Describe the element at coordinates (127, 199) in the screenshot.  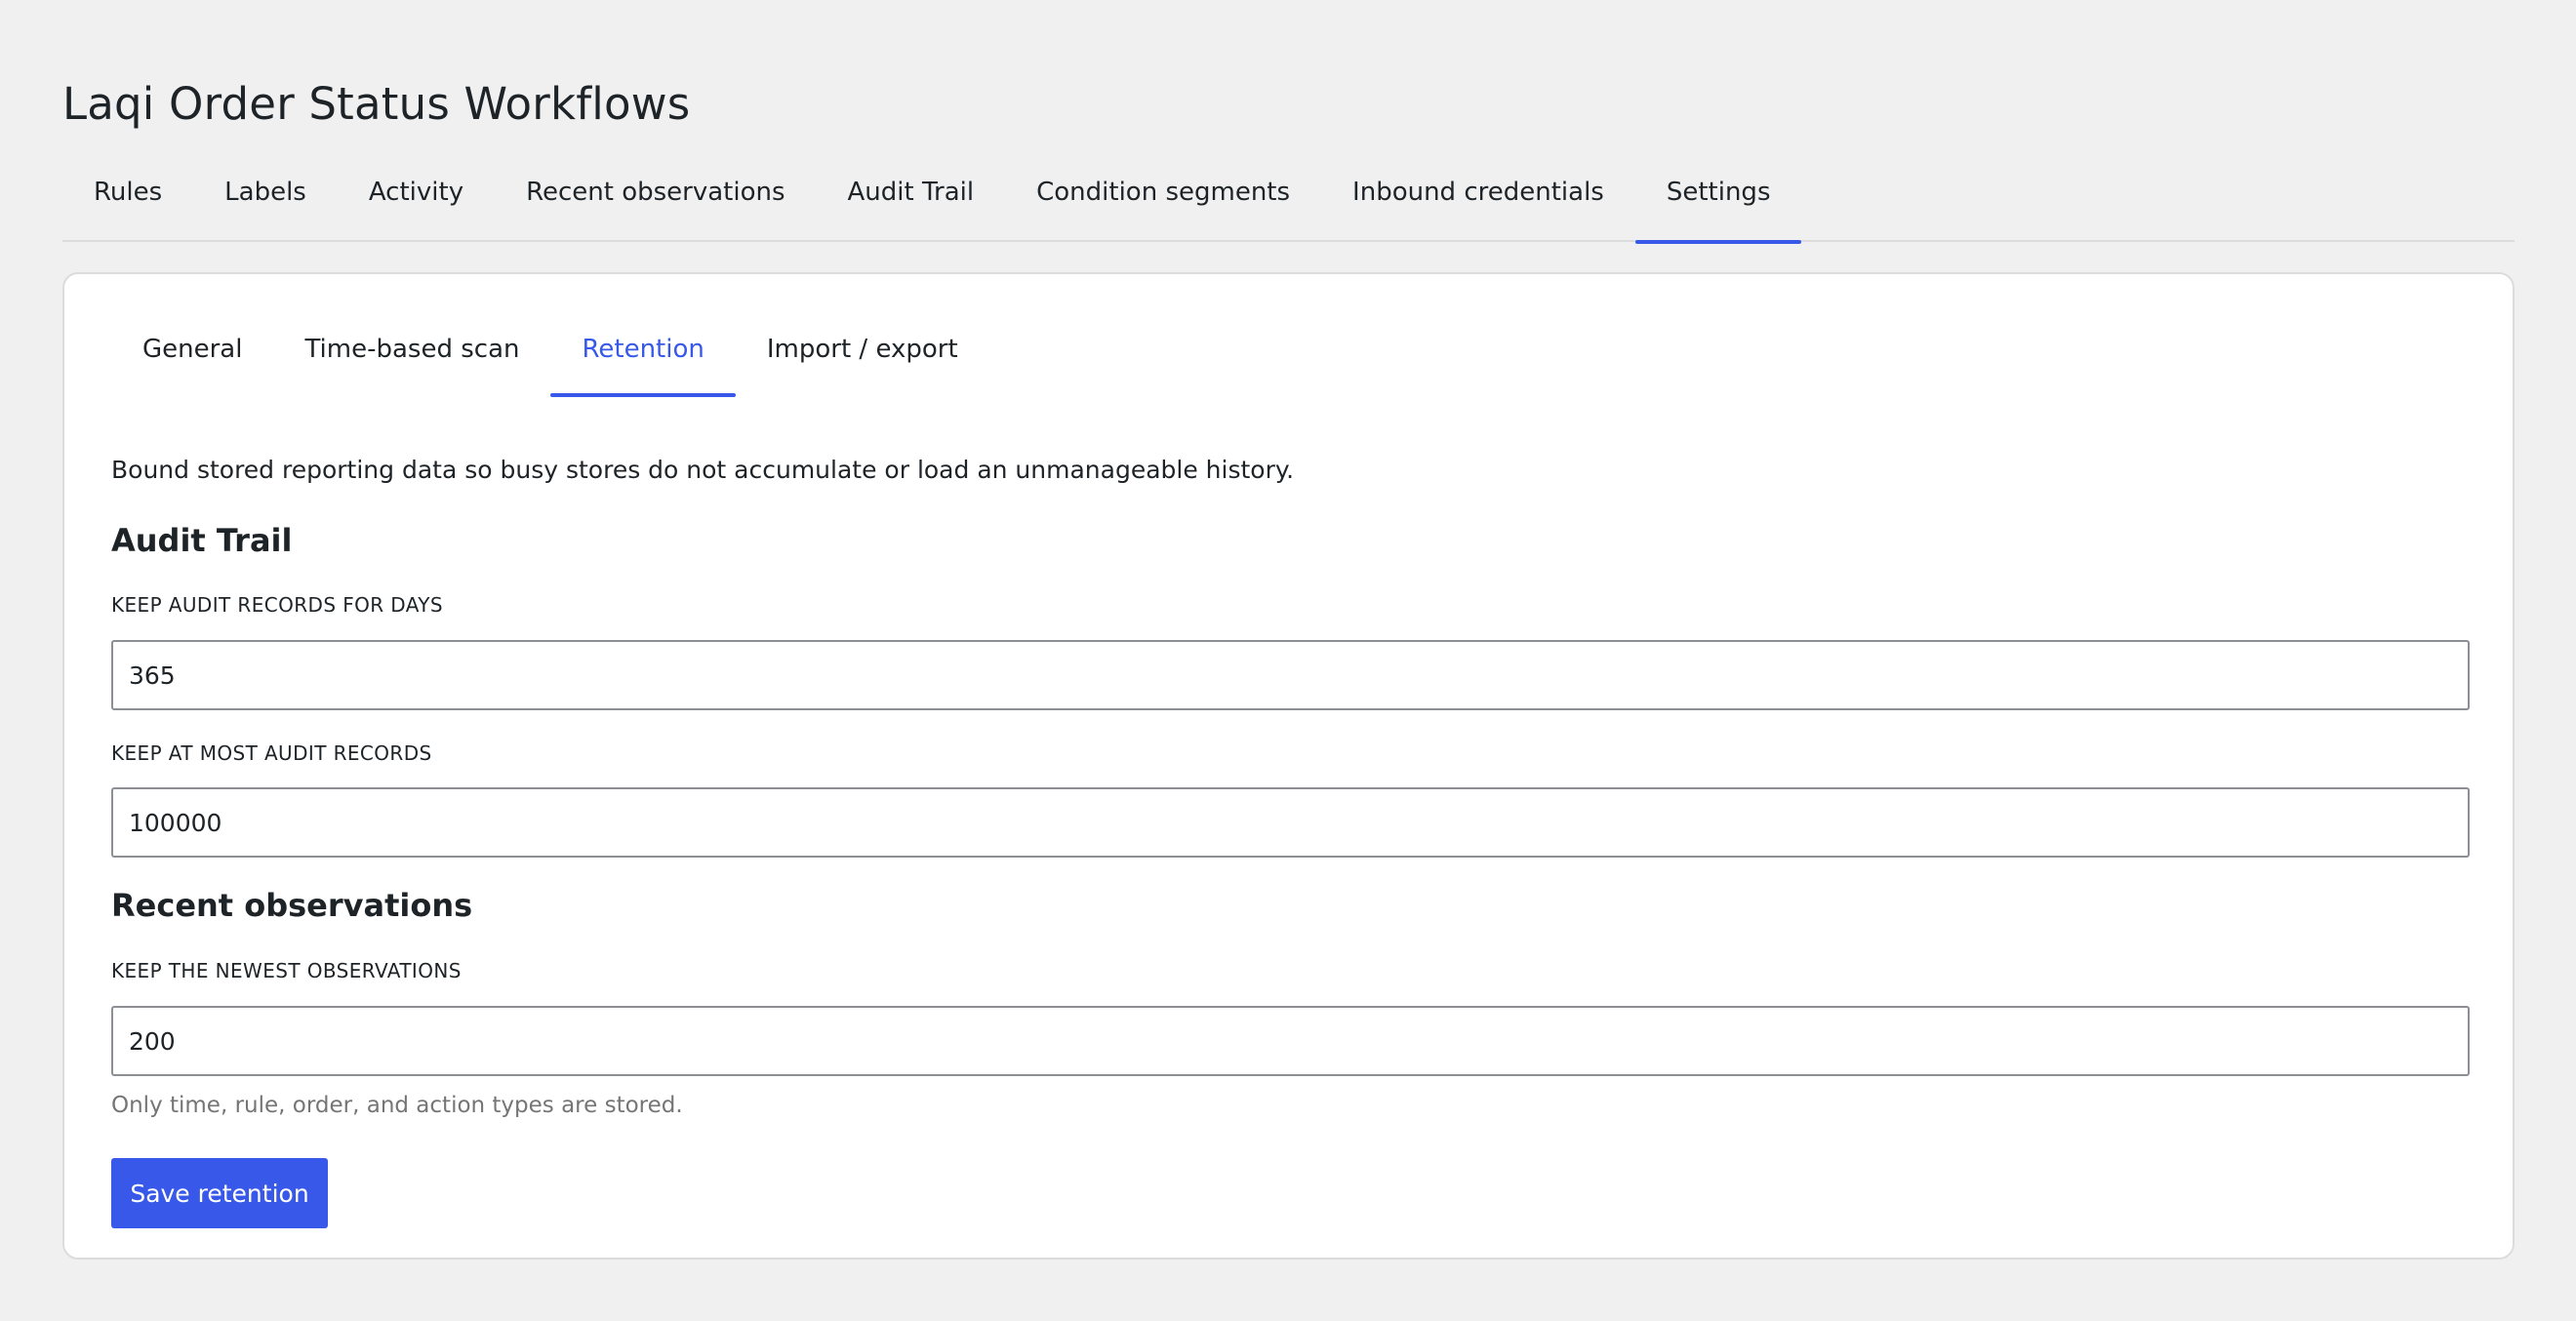
I see `tab-rules: Rules` at that location.